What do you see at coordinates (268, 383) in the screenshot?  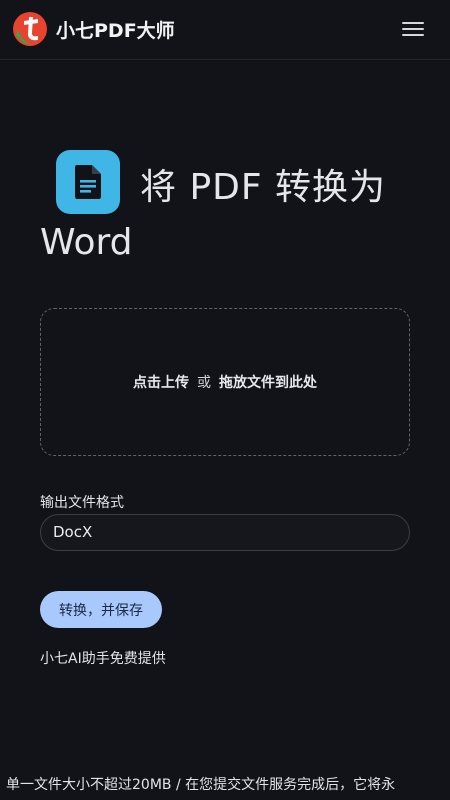 I see `drag-hint: 拖放文件到此处` at bounding box center [268, 383].